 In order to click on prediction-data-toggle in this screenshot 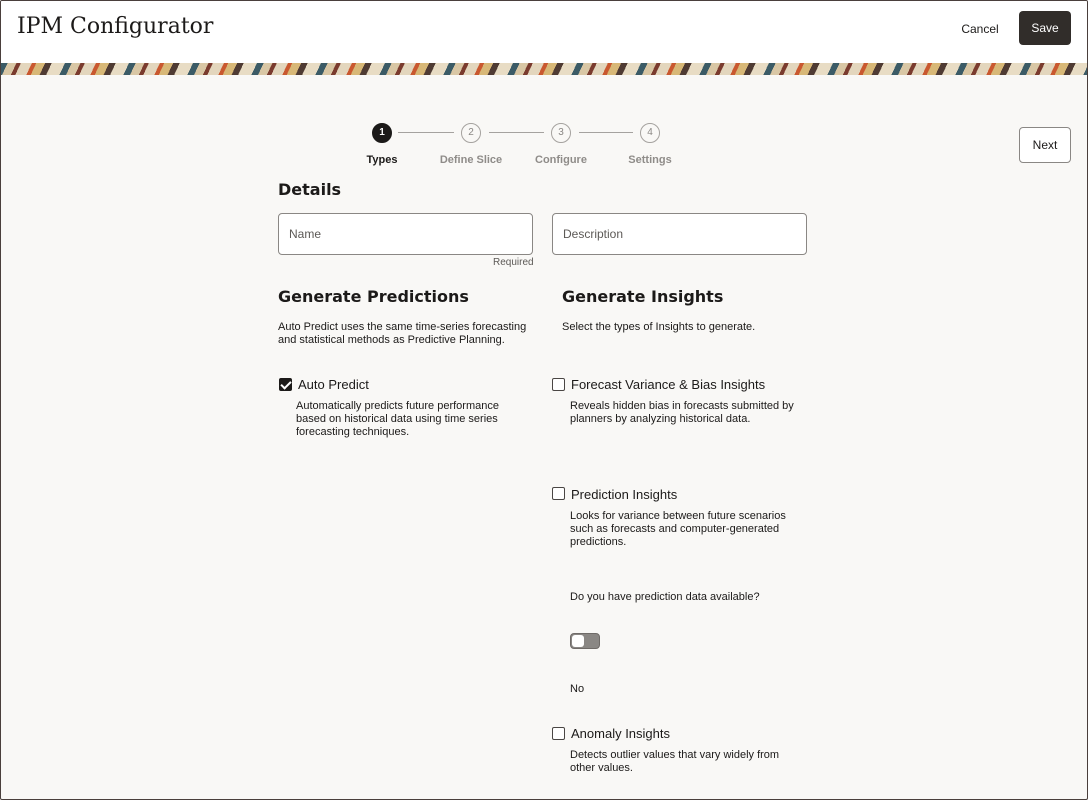, I will do `click(585, 641)`.